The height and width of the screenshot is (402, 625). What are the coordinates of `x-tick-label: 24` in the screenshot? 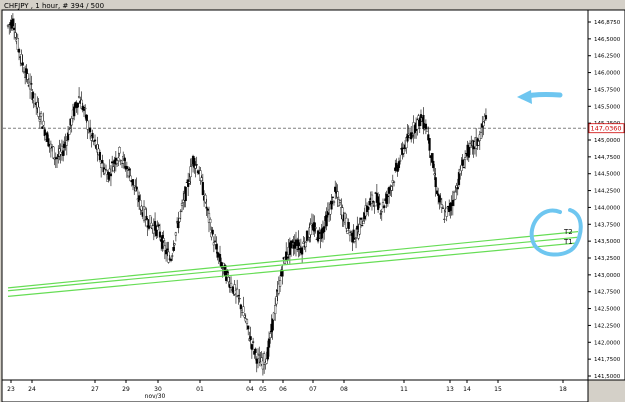 It's located at (32, 389).